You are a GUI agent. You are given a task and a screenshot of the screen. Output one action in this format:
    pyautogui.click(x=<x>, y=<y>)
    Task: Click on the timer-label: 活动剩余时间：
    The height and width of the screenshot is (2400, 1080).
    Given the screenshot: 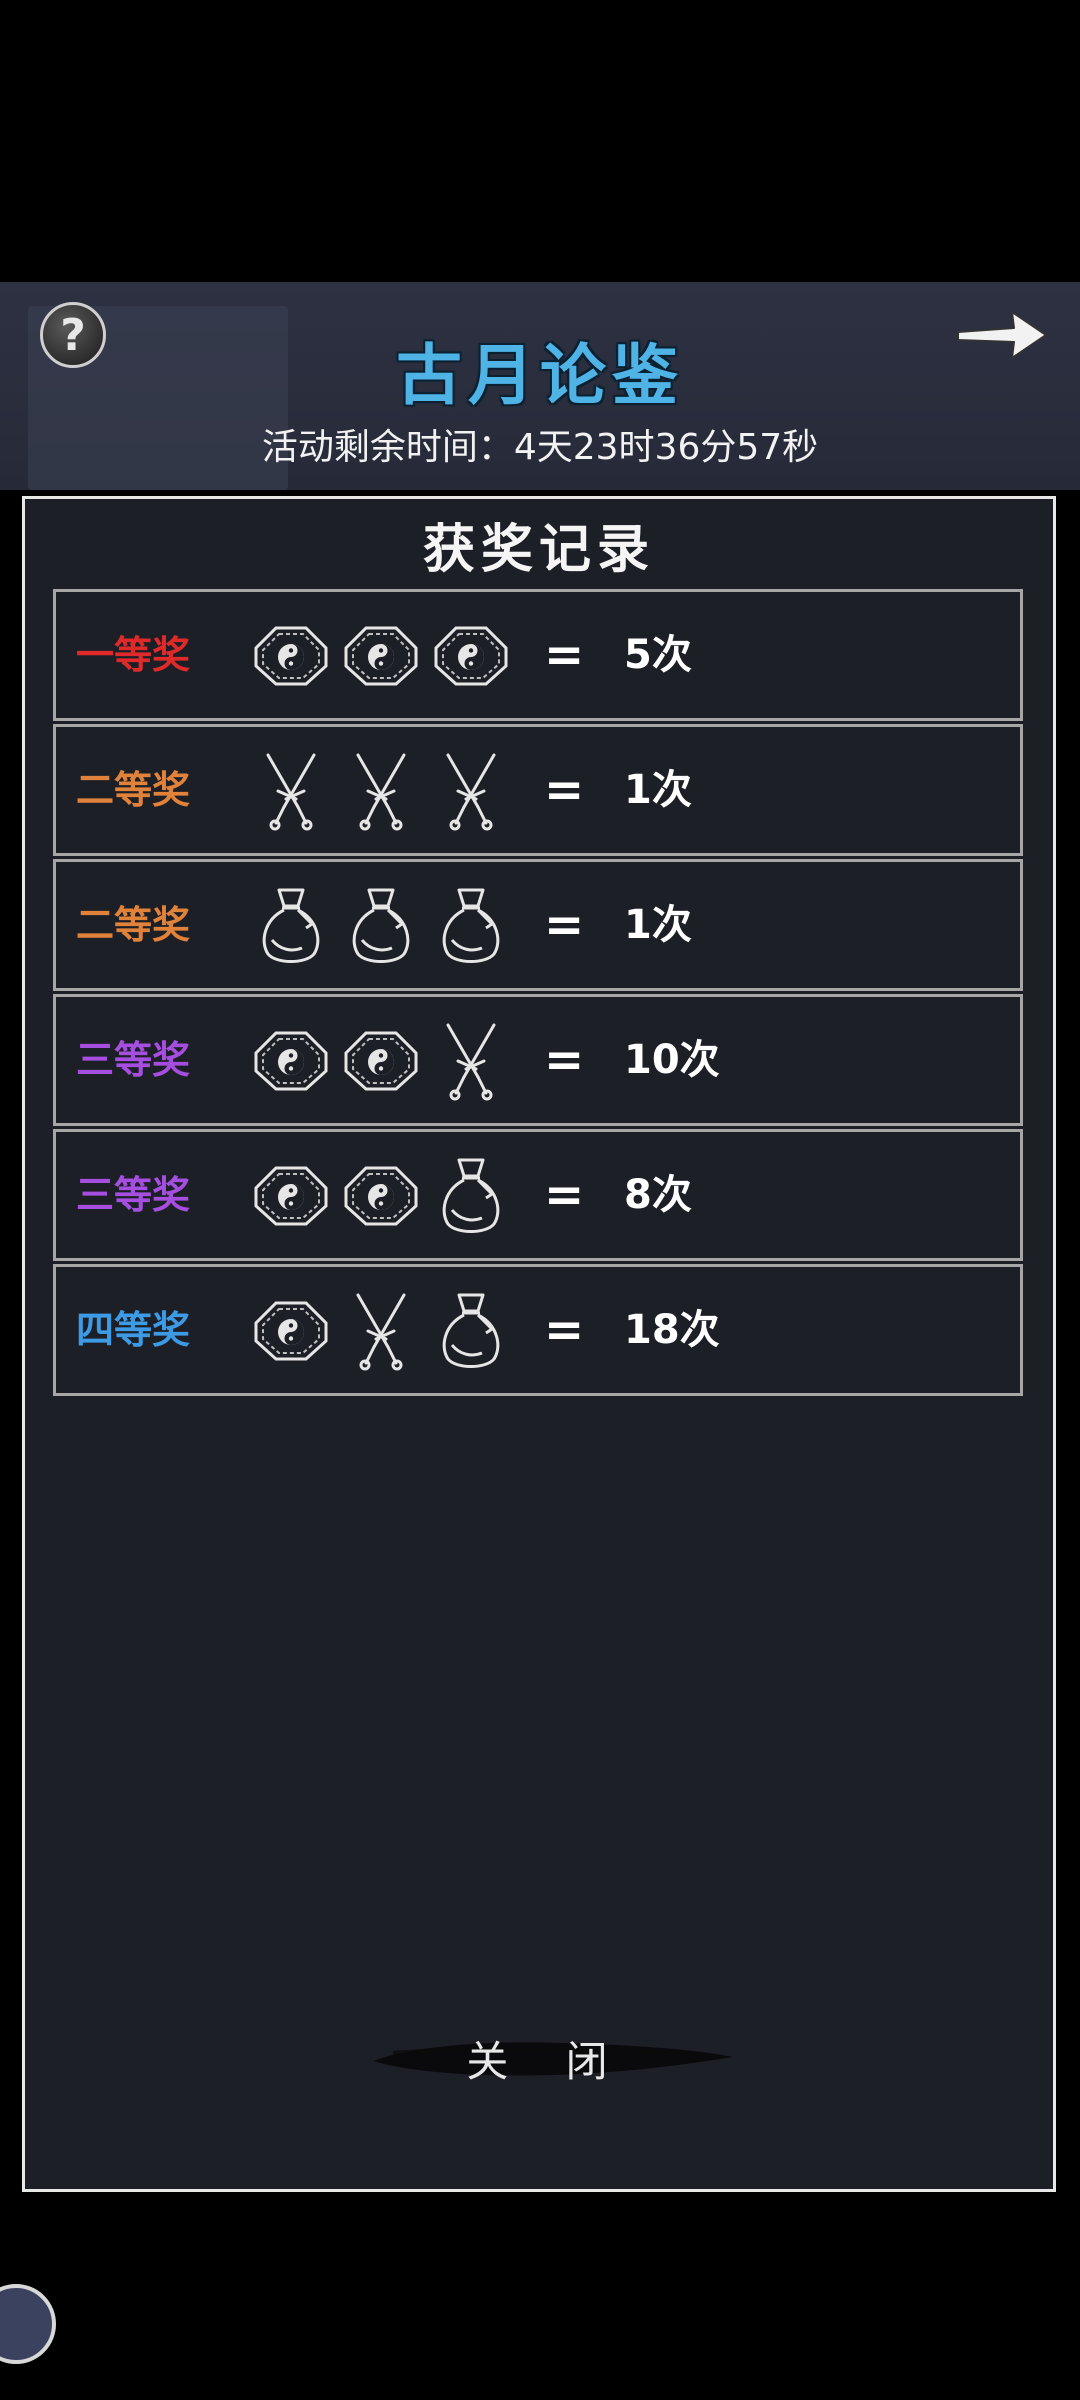 What is the action you would take?
    pyautogui.click(x=387, y=447)
    